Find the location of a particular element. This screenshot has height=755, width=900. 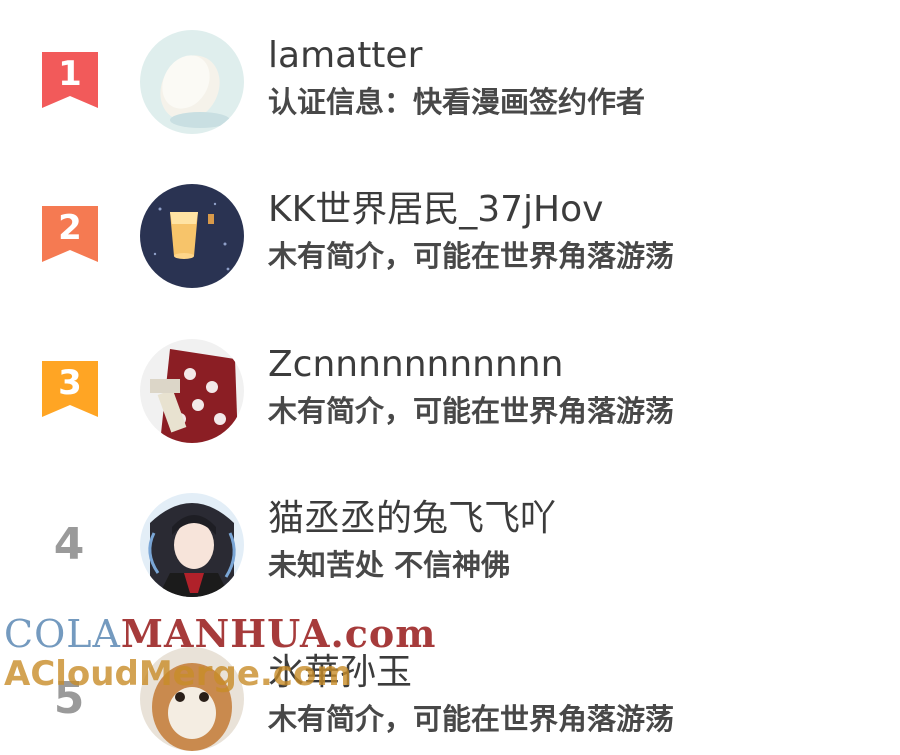

rank-number: 2 is located at coordinates (70, 228).